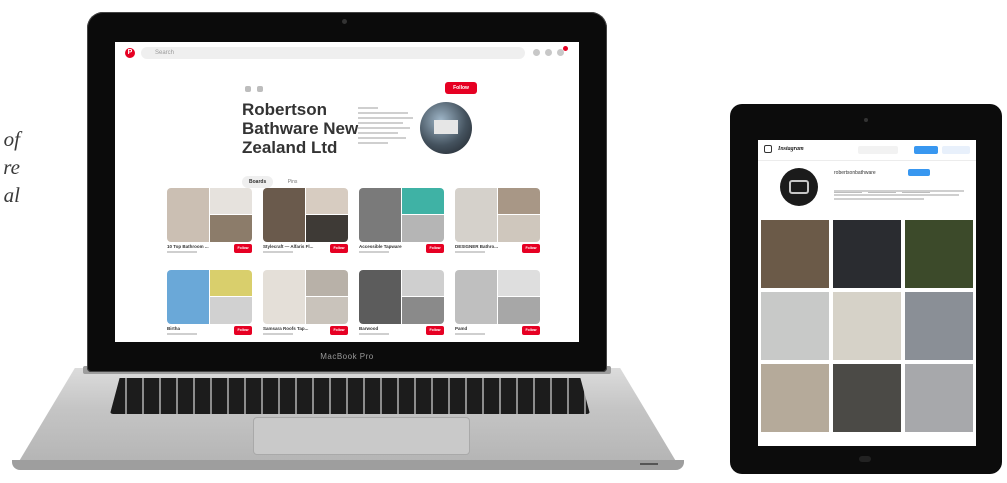 The height and width of the screenshot is (483, 1007). I want to click on instagram-follow-button, so click(919, 172).